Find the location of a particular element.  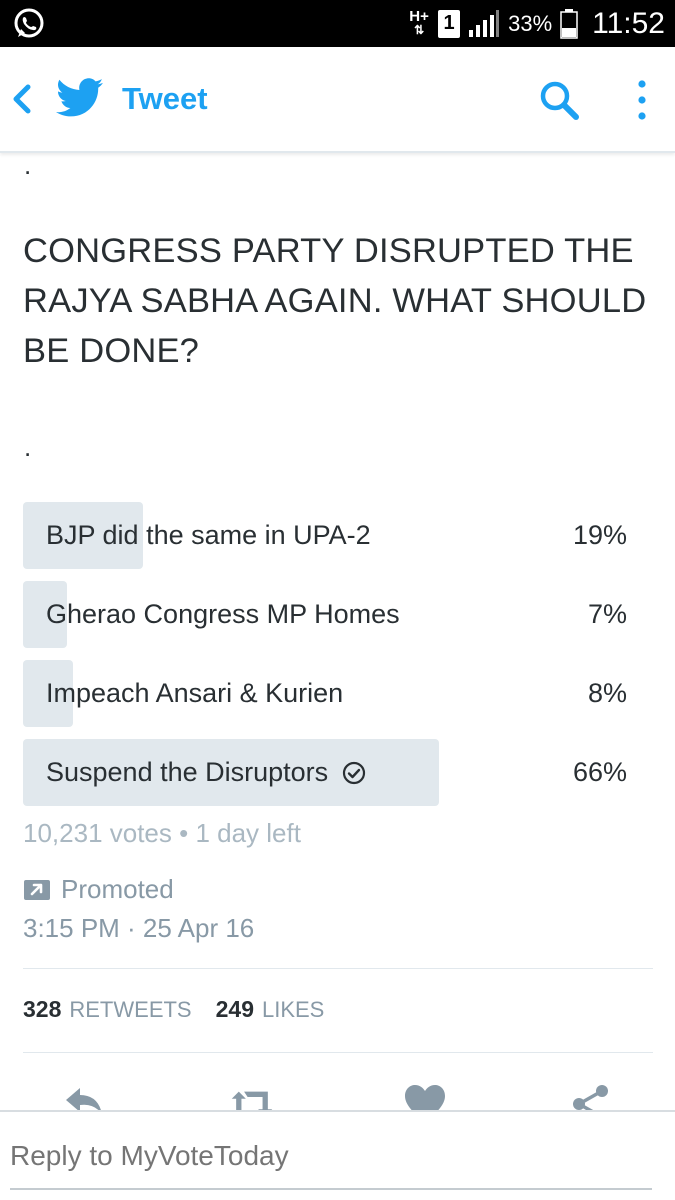

poll-option-winner: Suspend the Disruptors 66% is located at coordinates (326, 772).